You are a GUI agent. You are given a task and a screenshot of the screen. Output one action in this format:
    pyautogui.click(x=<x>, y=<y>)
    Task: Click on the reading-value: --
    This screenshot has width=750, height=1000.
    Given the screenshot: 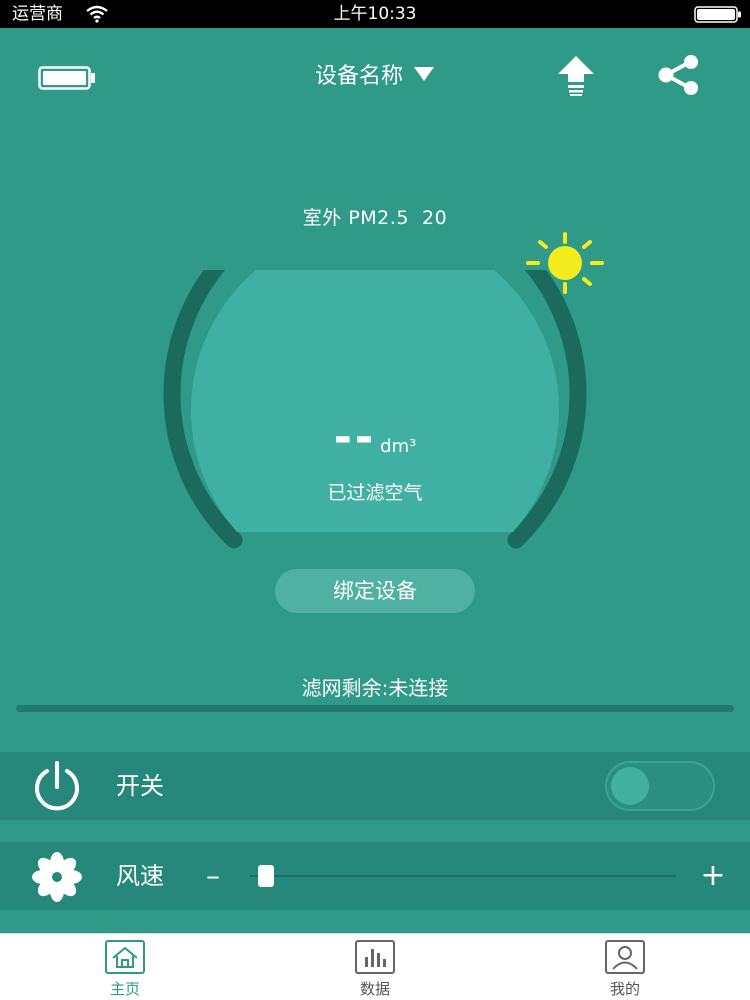 What is the action you would take?
    pyautogui.click(x=355, y=437)
    